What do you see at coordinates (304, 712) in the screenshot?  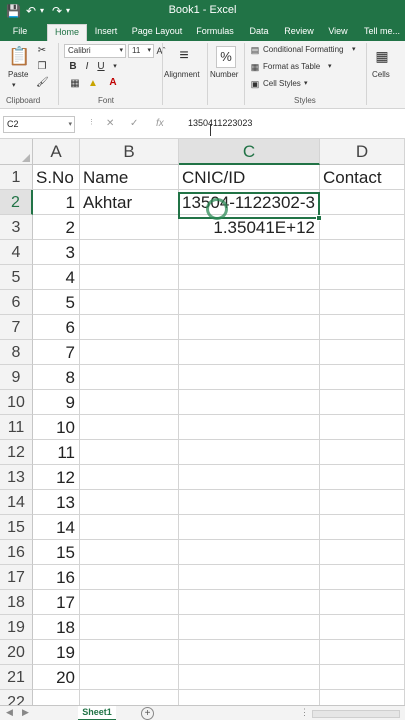 I see `horizontal-scroll-icon: ⋮` at bounding box center [304, 712].